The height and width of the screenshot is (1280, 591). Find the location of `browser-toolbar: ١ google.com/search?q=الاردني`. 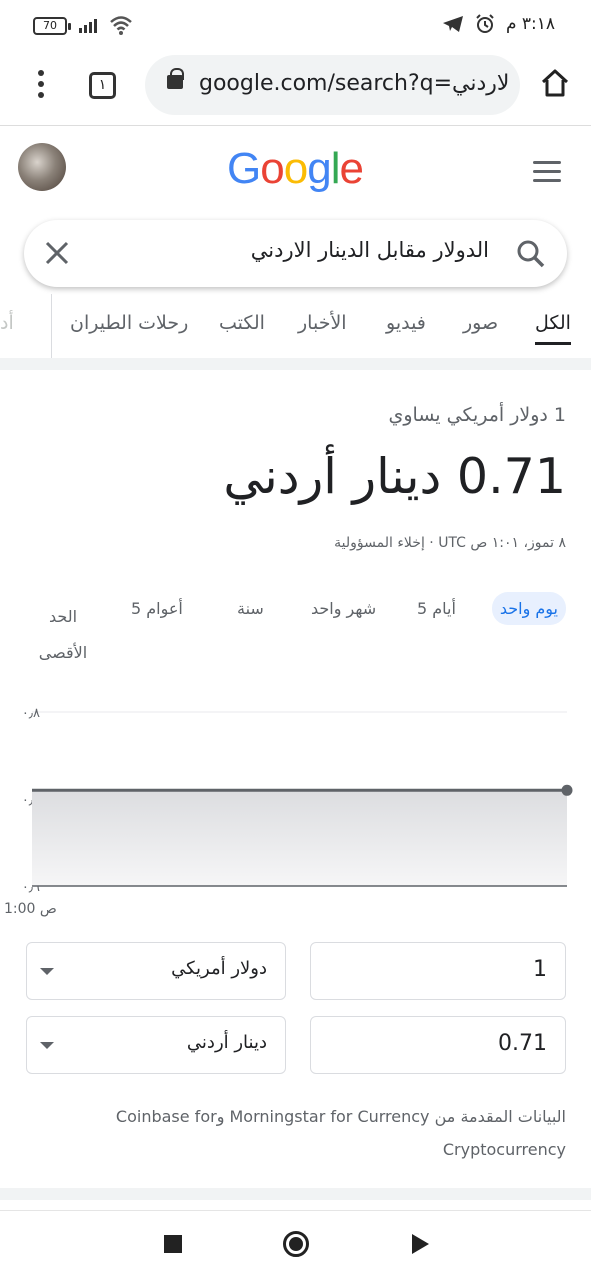

browser-toolbar: ١ google.com/search?q=الاردني is located at coordinates (295, 89).